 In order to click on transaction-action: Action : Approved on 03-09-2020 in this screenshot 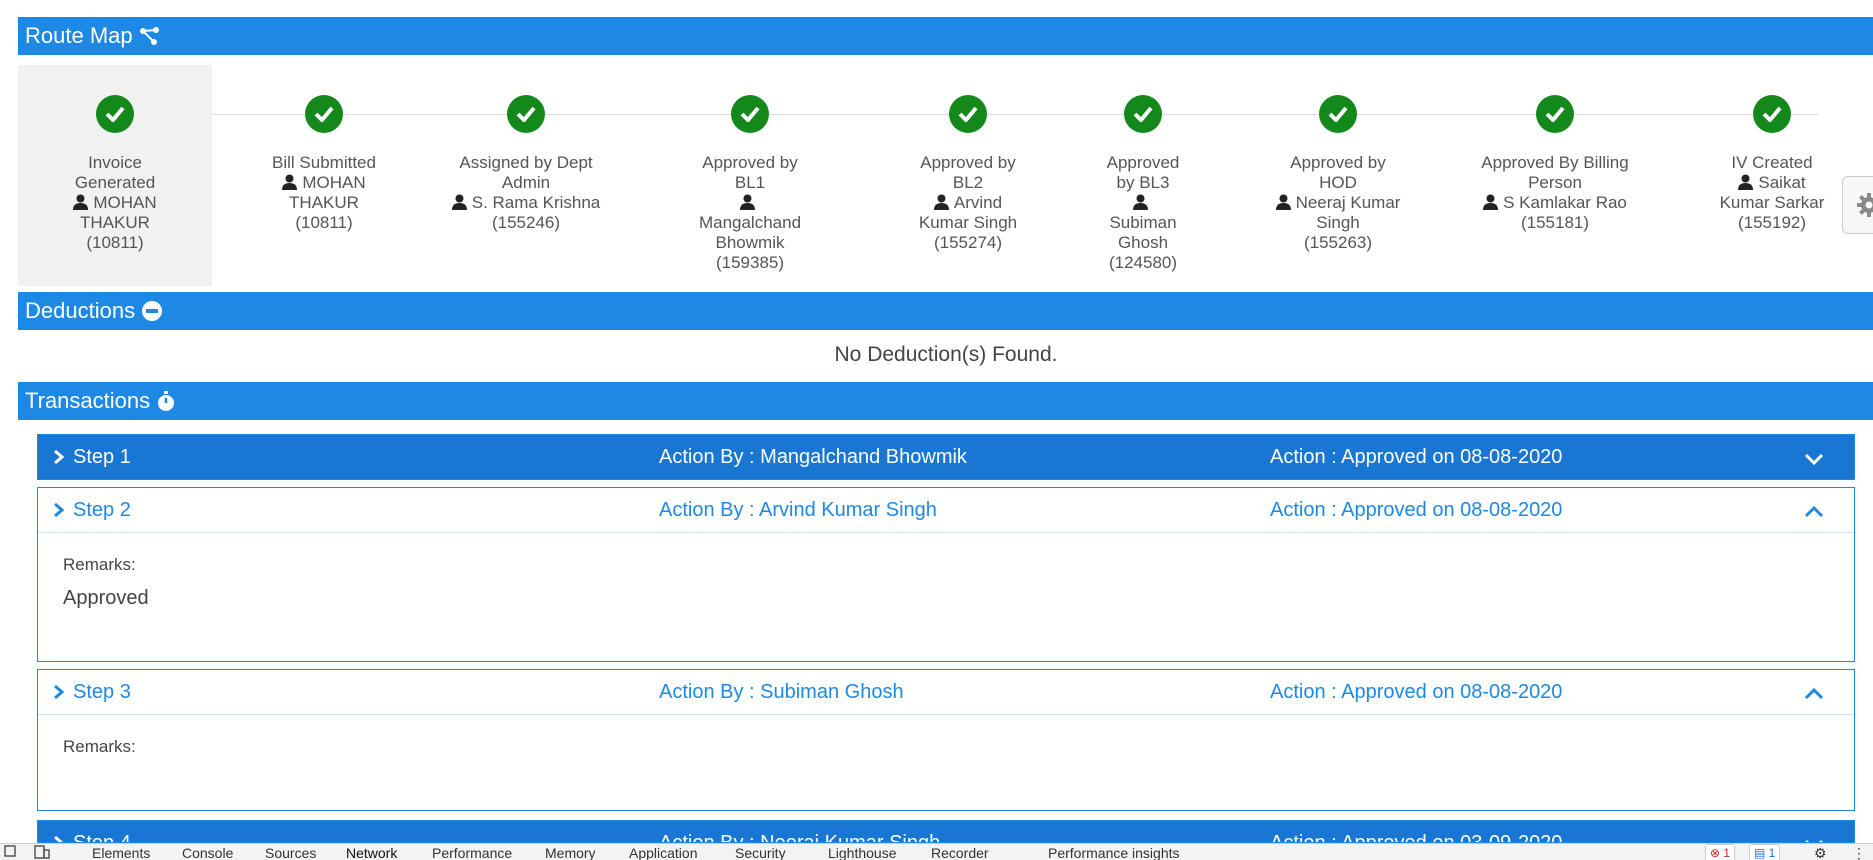, I will do `click(1416, 837)`.